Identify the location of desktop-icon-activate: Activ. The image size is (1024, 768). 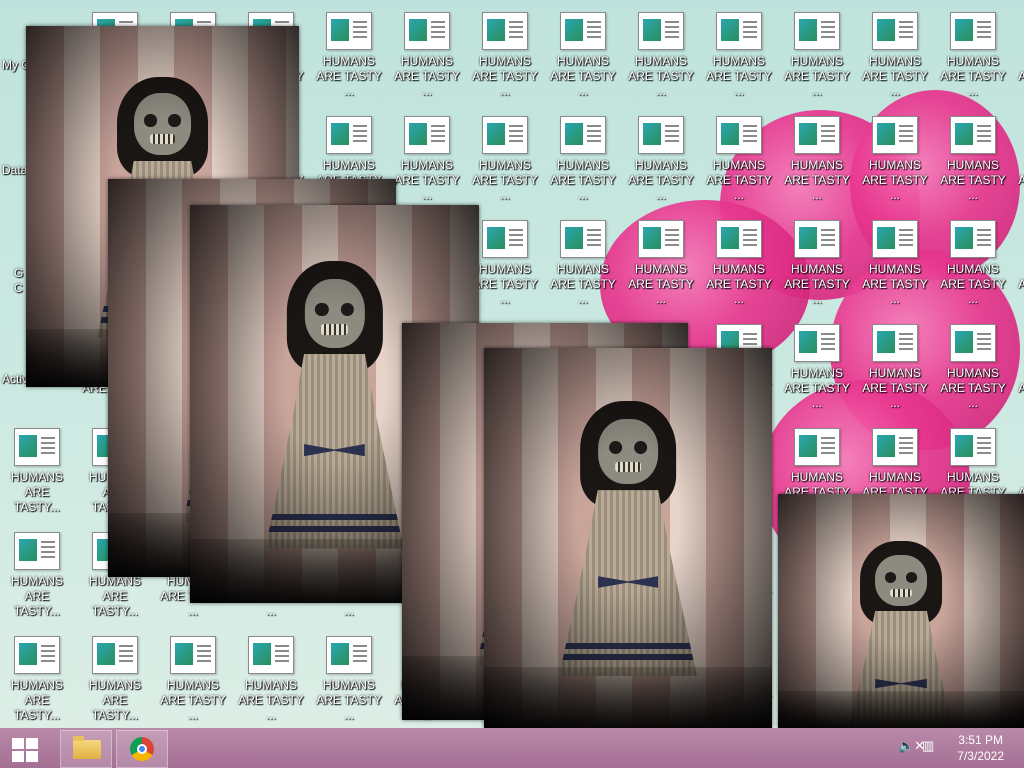
(15, 379).